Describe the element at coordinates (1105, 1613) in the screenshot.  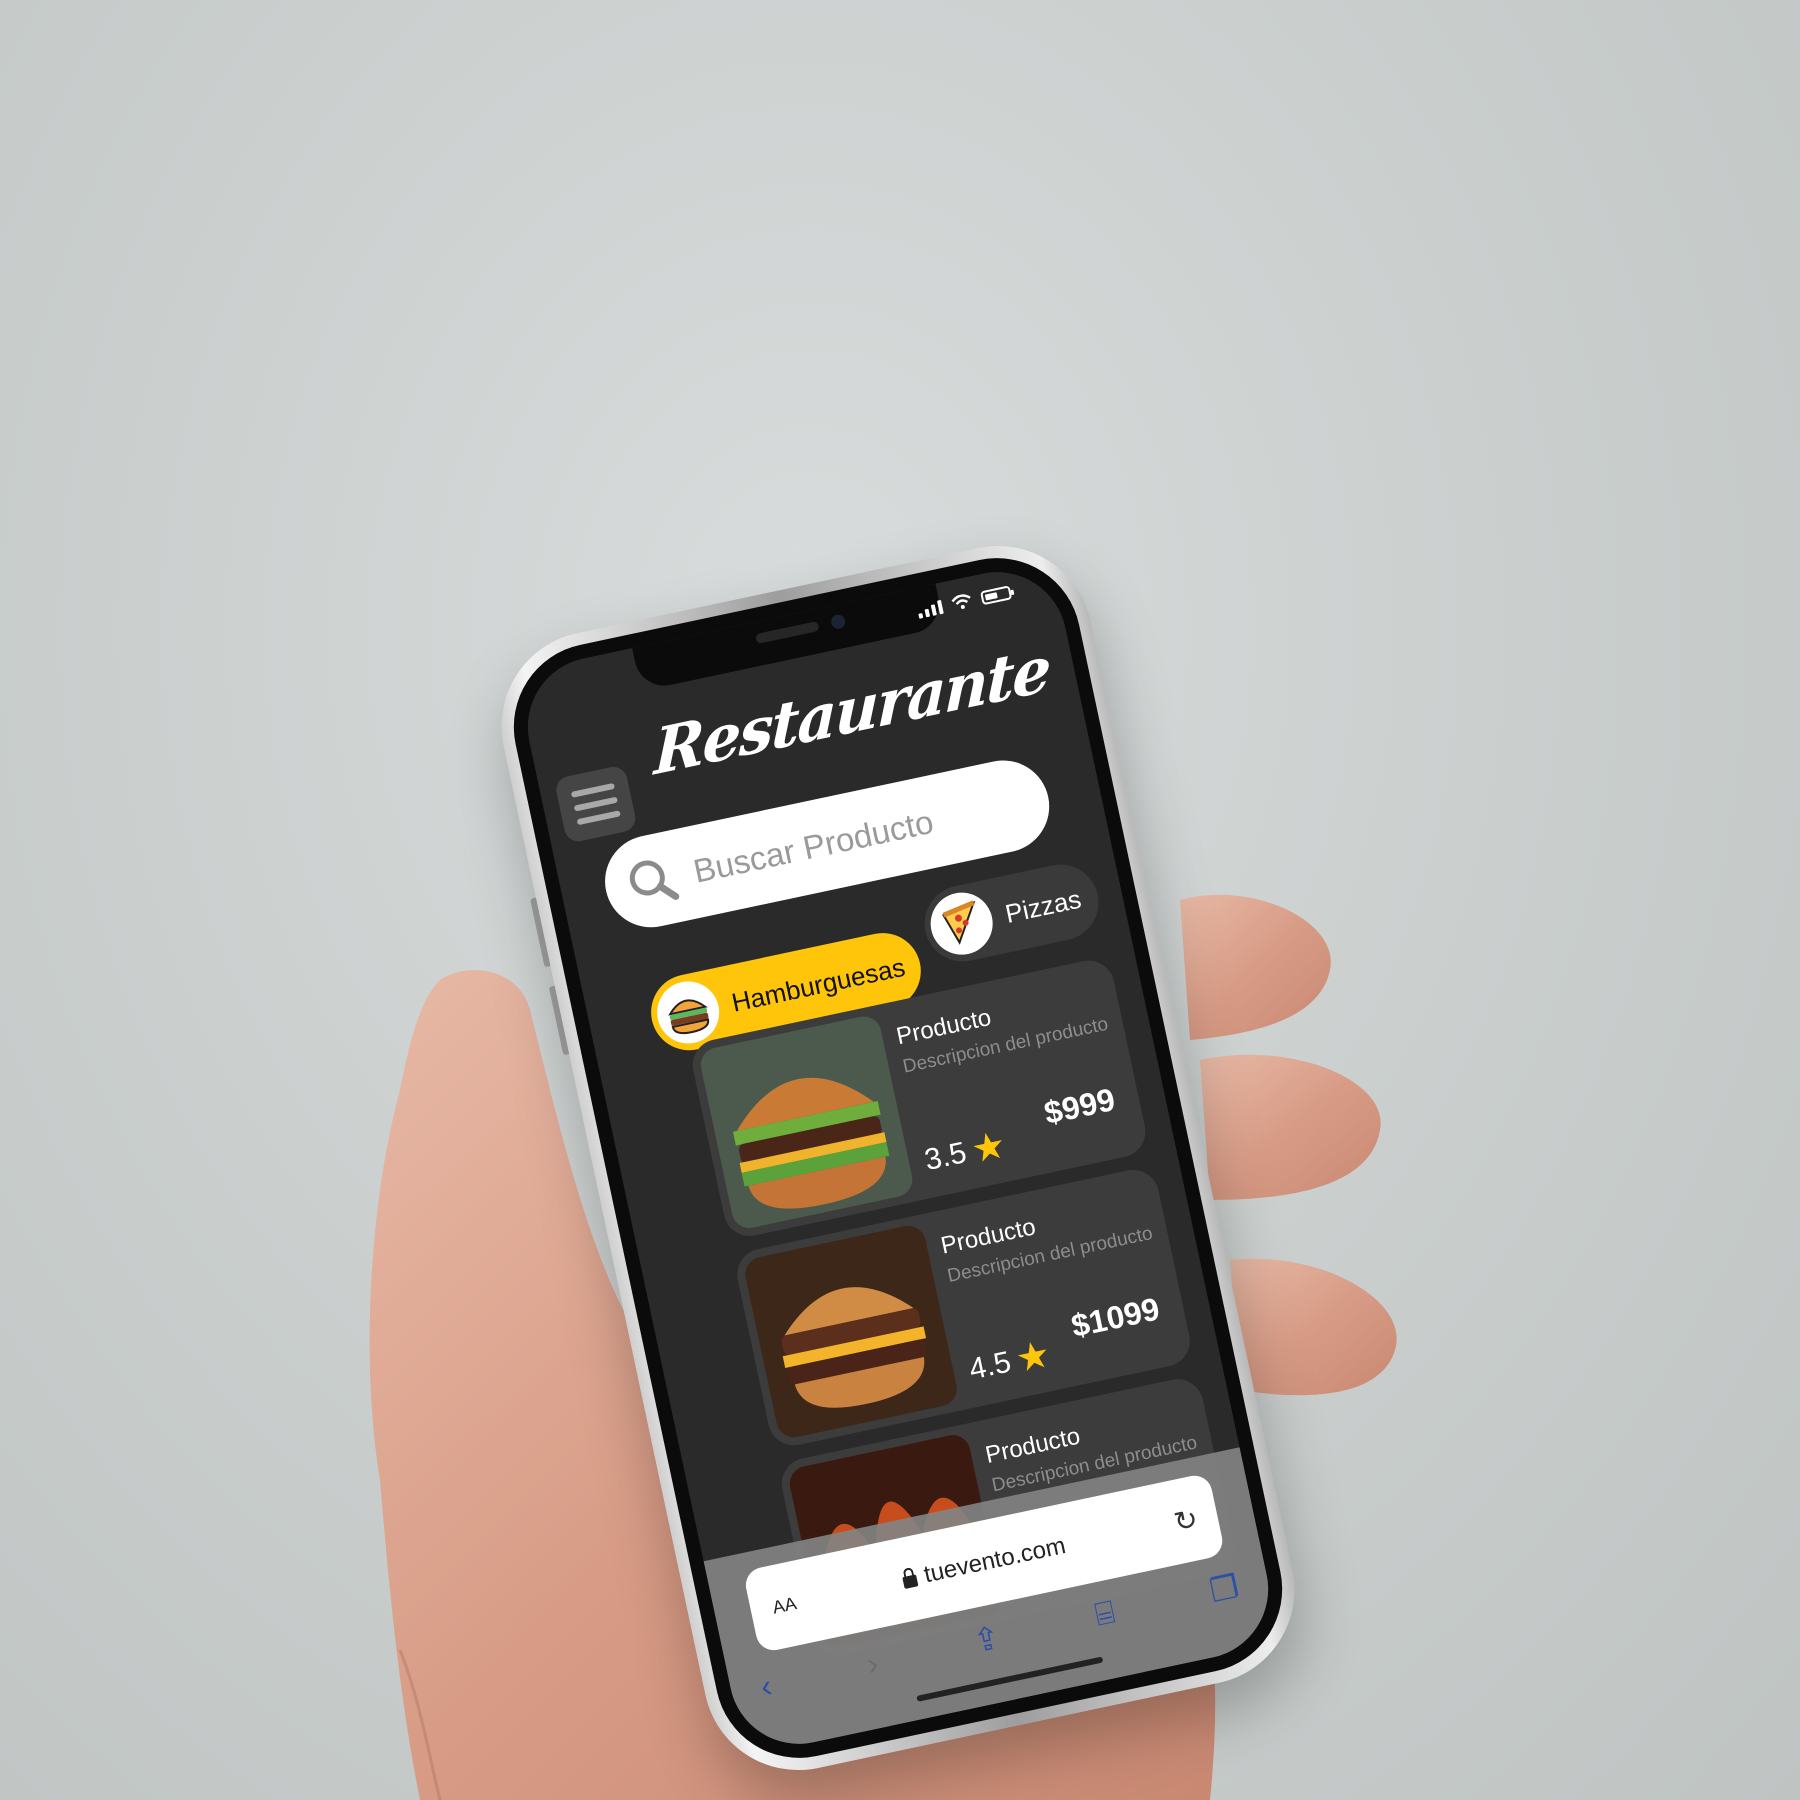
I see `bookmarks-icon: ⌸` at that location.